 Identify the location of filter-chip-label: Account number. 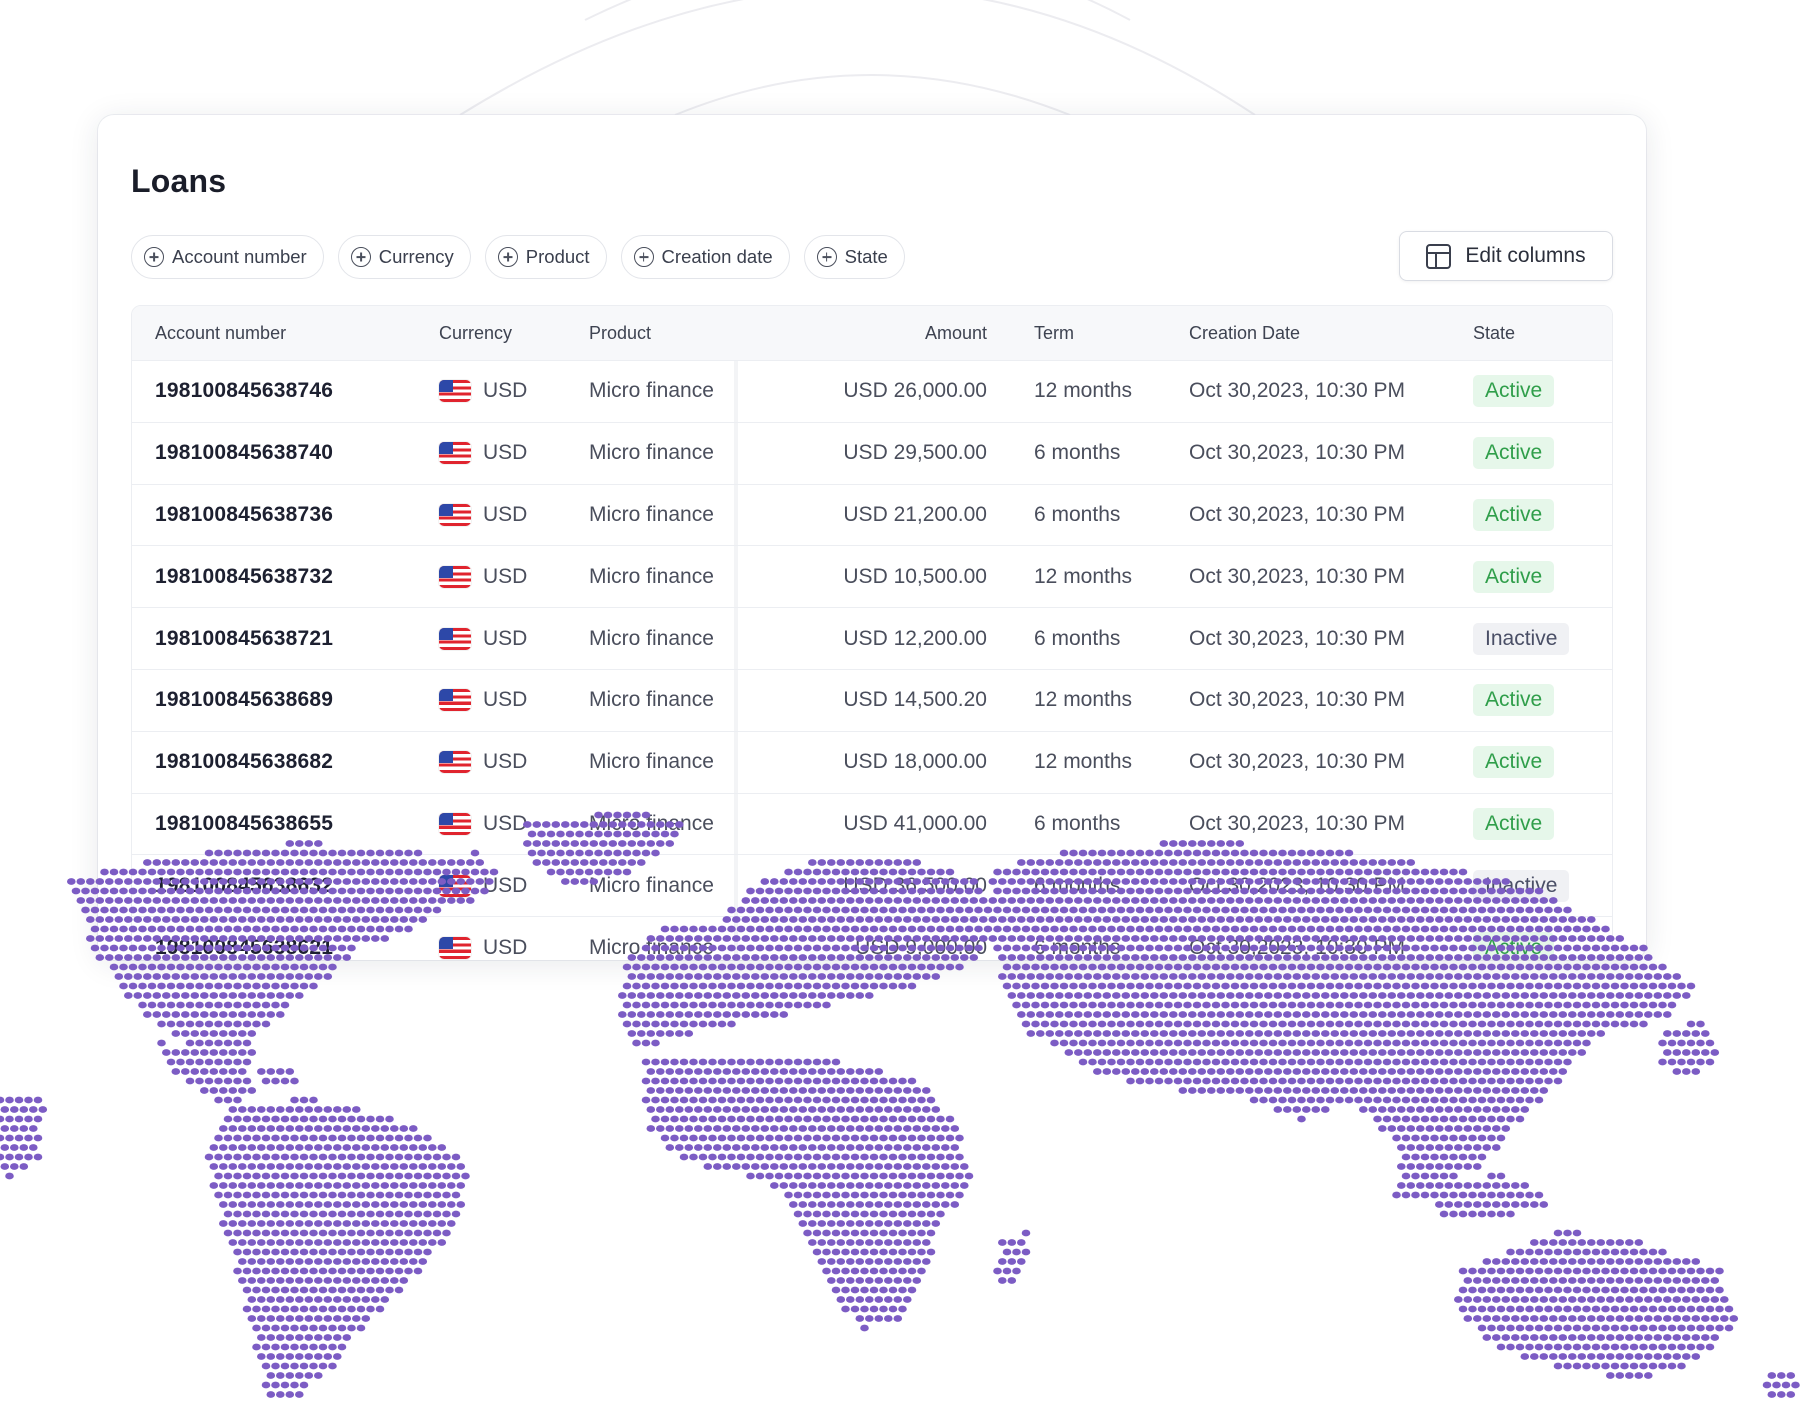
(239, 256).